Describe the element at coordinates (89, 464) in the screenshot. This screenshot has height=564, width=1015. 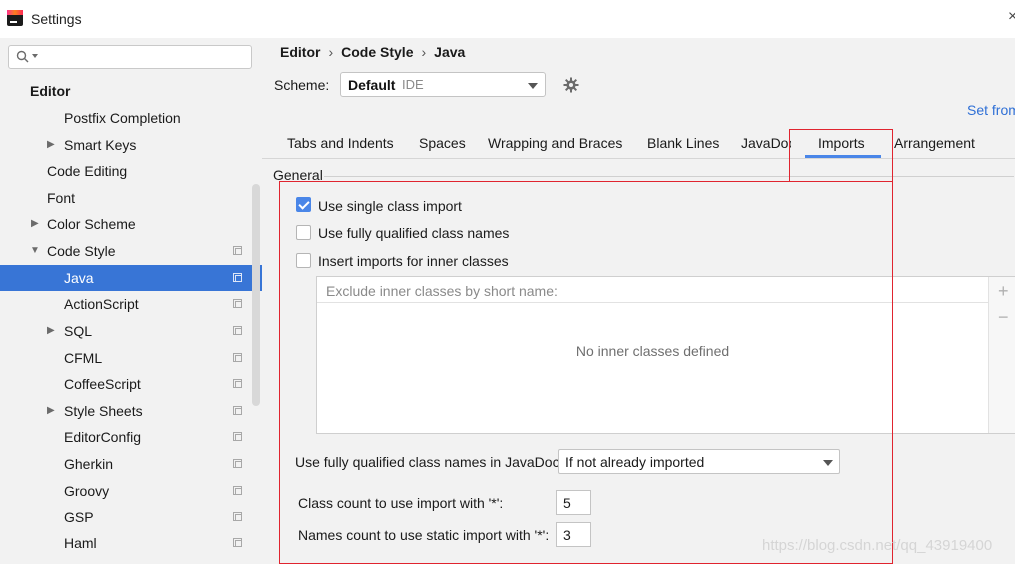
I see `sidebar-item-label: Gherkin` at that location.